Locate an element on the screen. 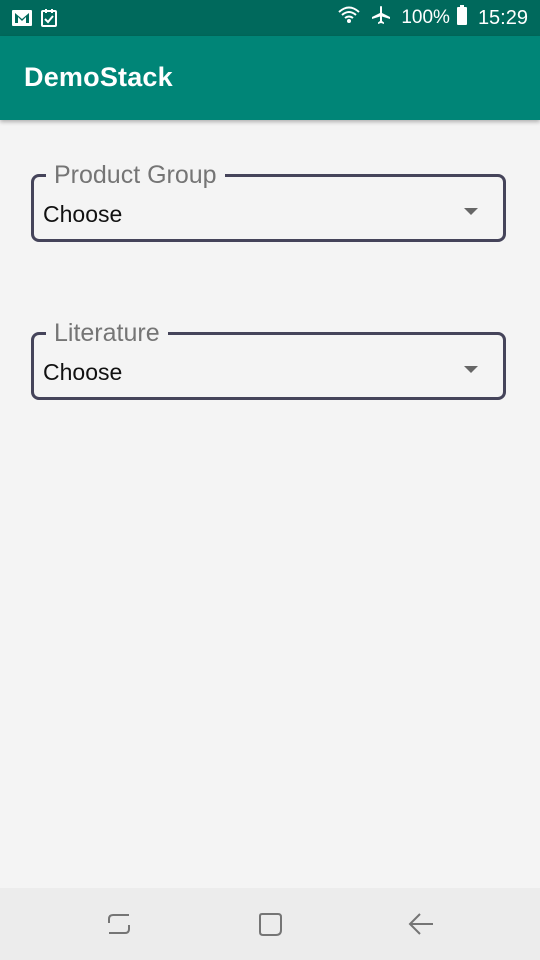 The height and width of the screenshot is (960, 540). product-group-selected-value: Choose is located at coordinates (83, 214).